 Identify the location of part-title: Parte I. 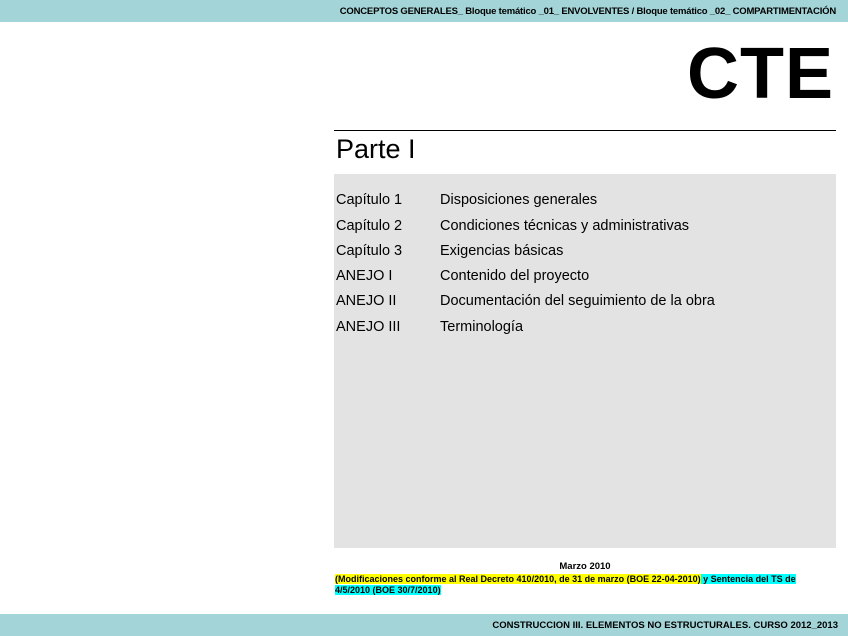
(376, 149).